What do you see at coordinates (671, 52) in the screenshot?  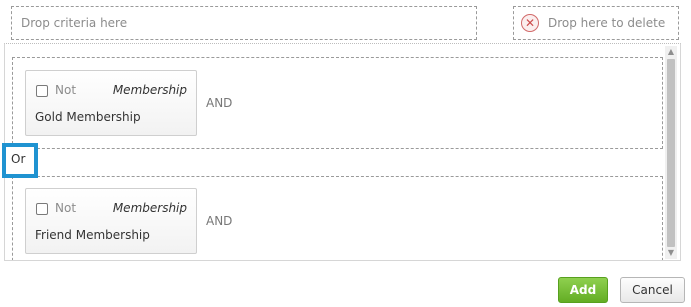 I see `scroll-up-icon: ▲` at bounding box center [671, 52].